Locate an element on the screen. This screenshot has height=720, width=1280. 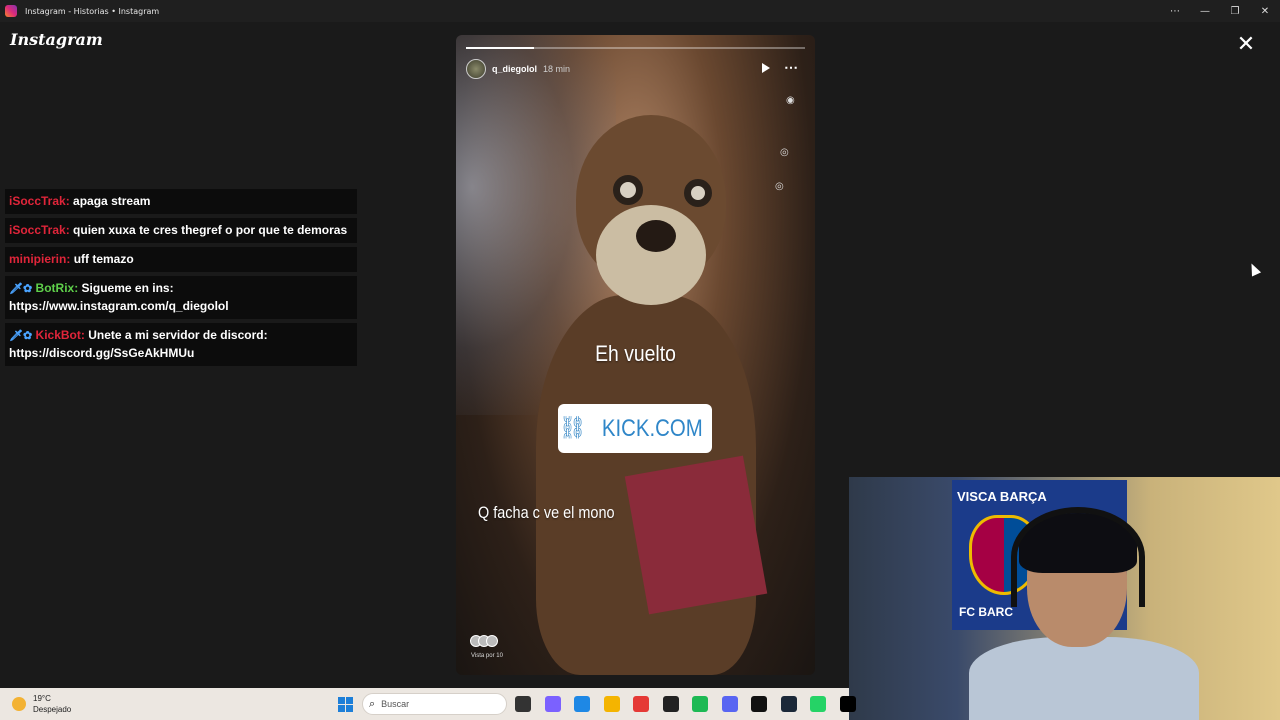
chat-username: KickBot: is located at coordinates (60, 335).